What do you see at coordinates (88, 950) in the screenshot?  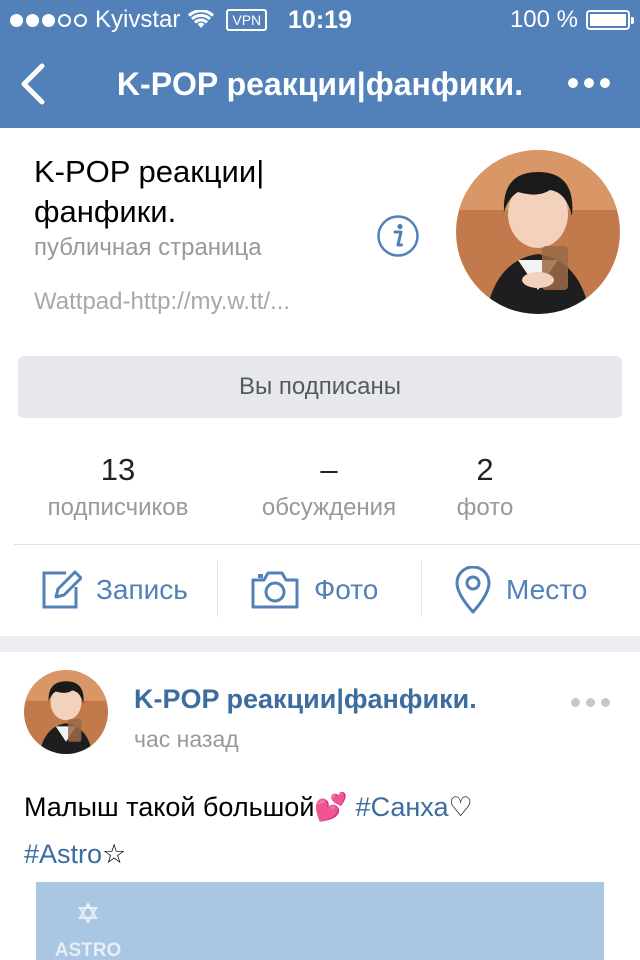 I see `image-logo-text: ASTRO` at bounding box center [88, 950].